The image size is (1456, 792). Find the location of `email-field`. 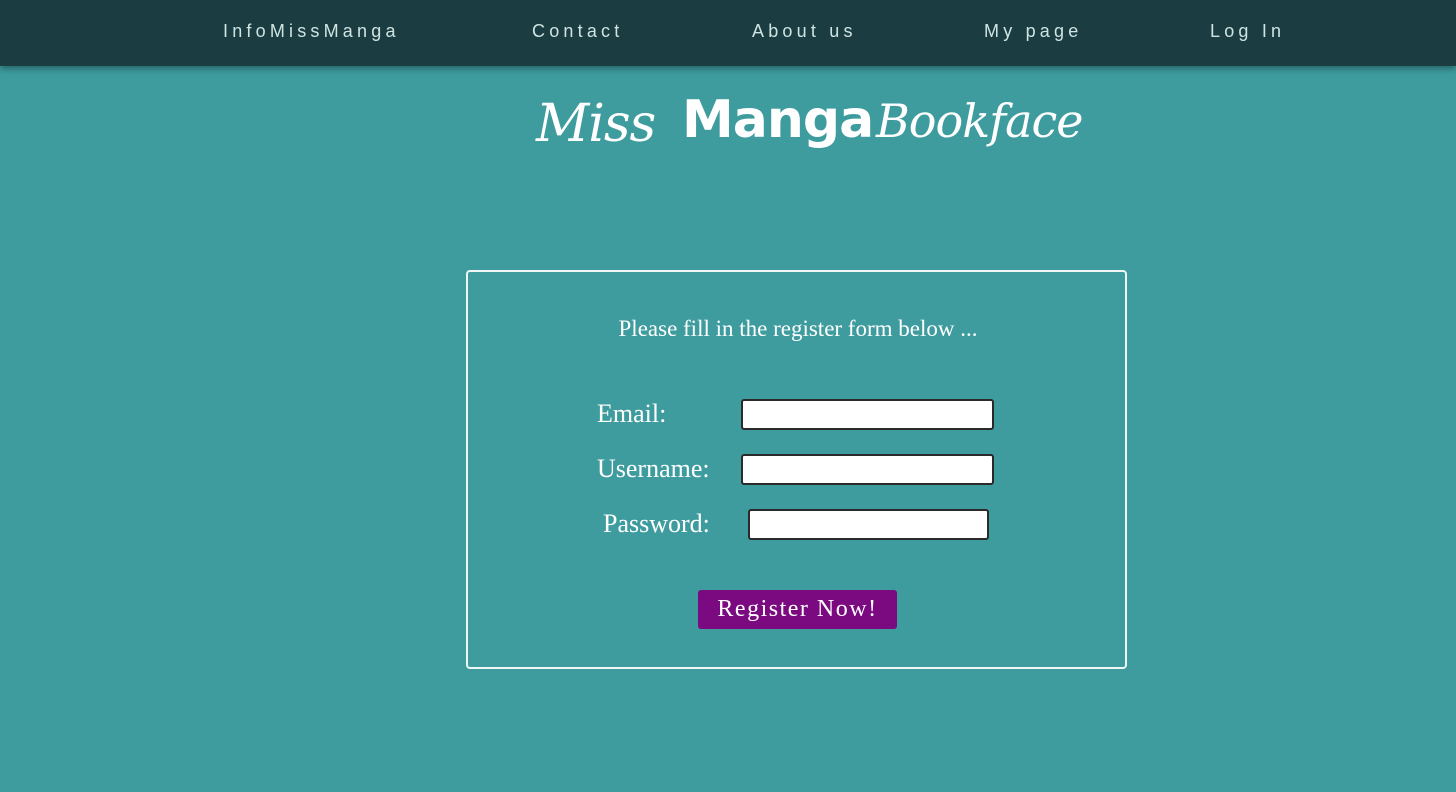

email-field is located at coordinates (867, 414).